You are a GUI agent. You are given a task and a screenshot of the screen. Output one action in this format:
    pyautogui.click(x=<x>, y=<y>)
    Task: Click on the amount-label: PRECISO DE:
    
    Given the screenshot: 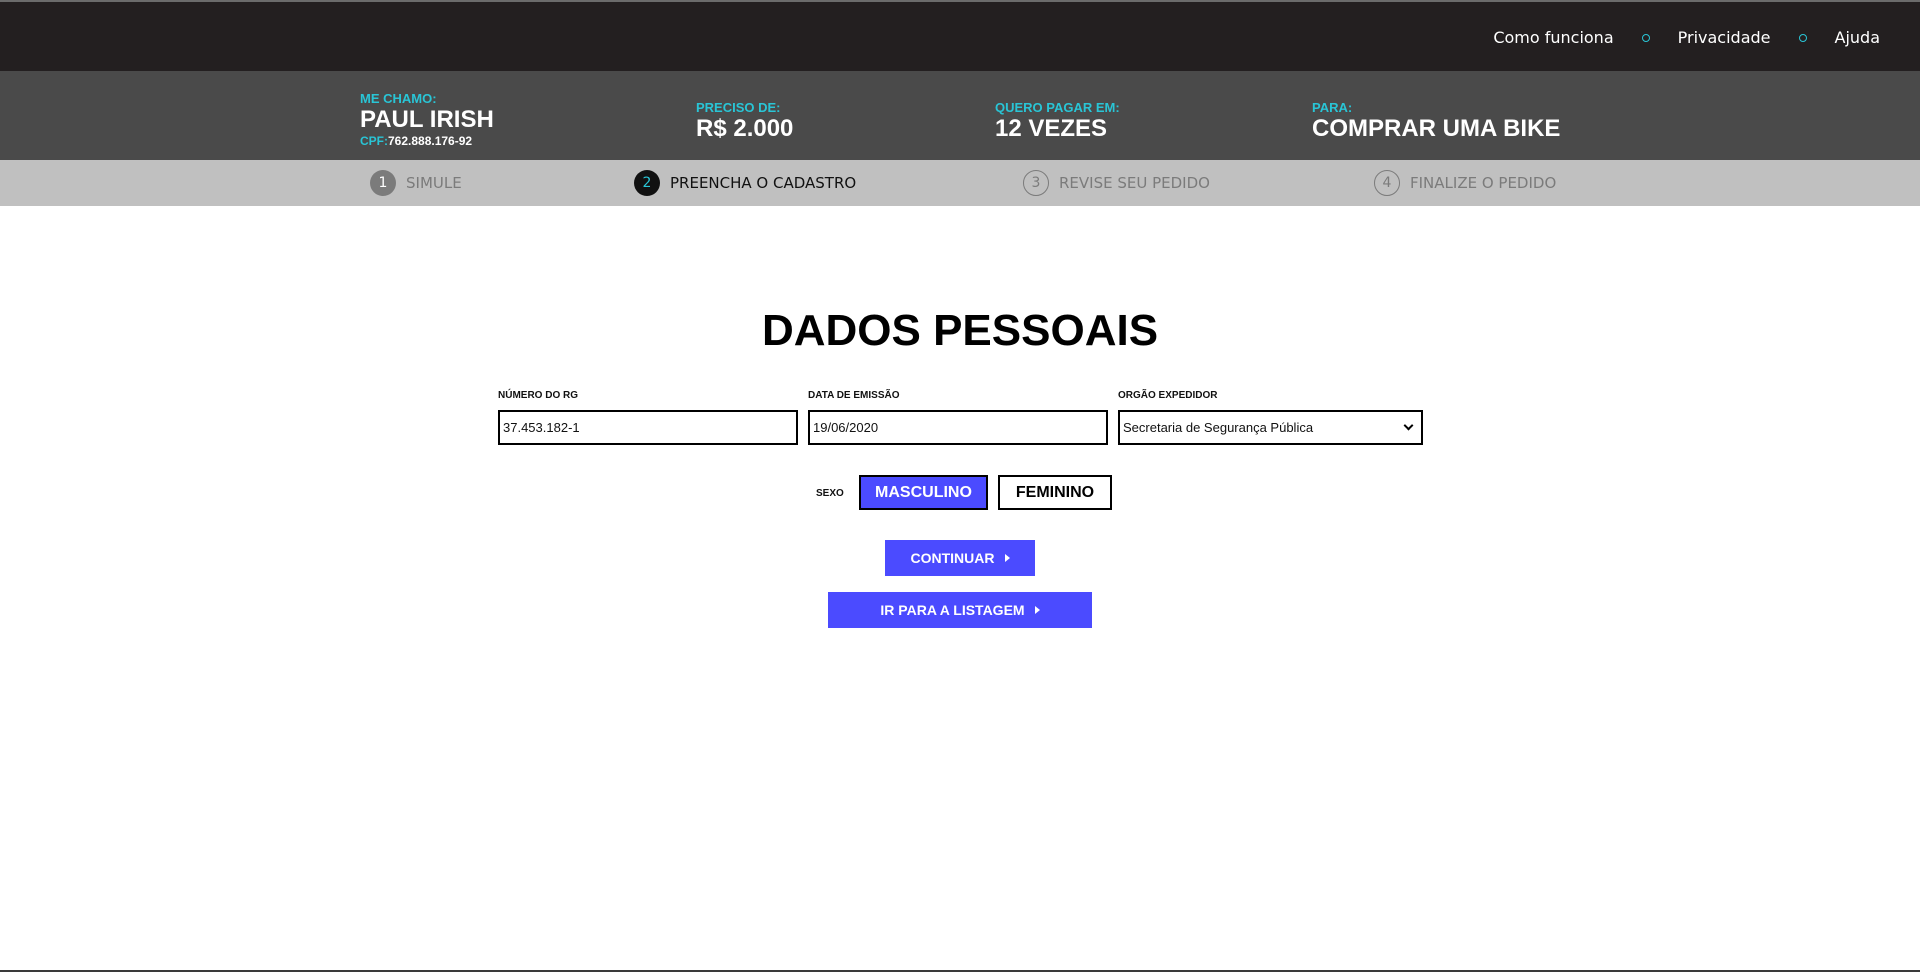 What is the action you would take?
    pyautogui.click(x=738, y=107)
    